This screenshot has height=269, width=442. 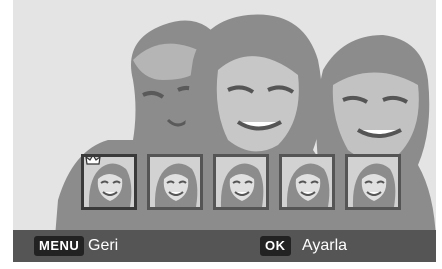 I want to click on ok-key: OK, so click(x=275, y=246).